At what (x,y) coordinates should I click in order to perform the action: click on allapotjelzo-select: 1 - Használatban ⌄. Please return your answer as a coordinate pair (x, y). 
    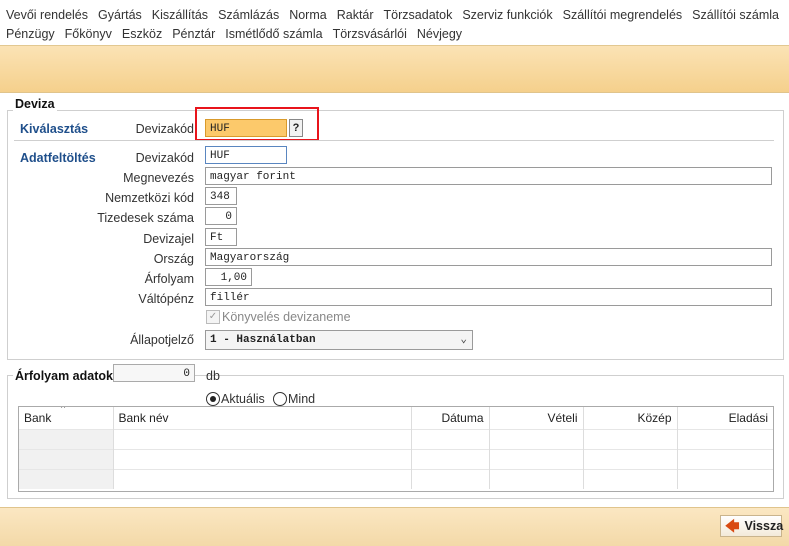
    Looking at the image, I should click on (339, 340).